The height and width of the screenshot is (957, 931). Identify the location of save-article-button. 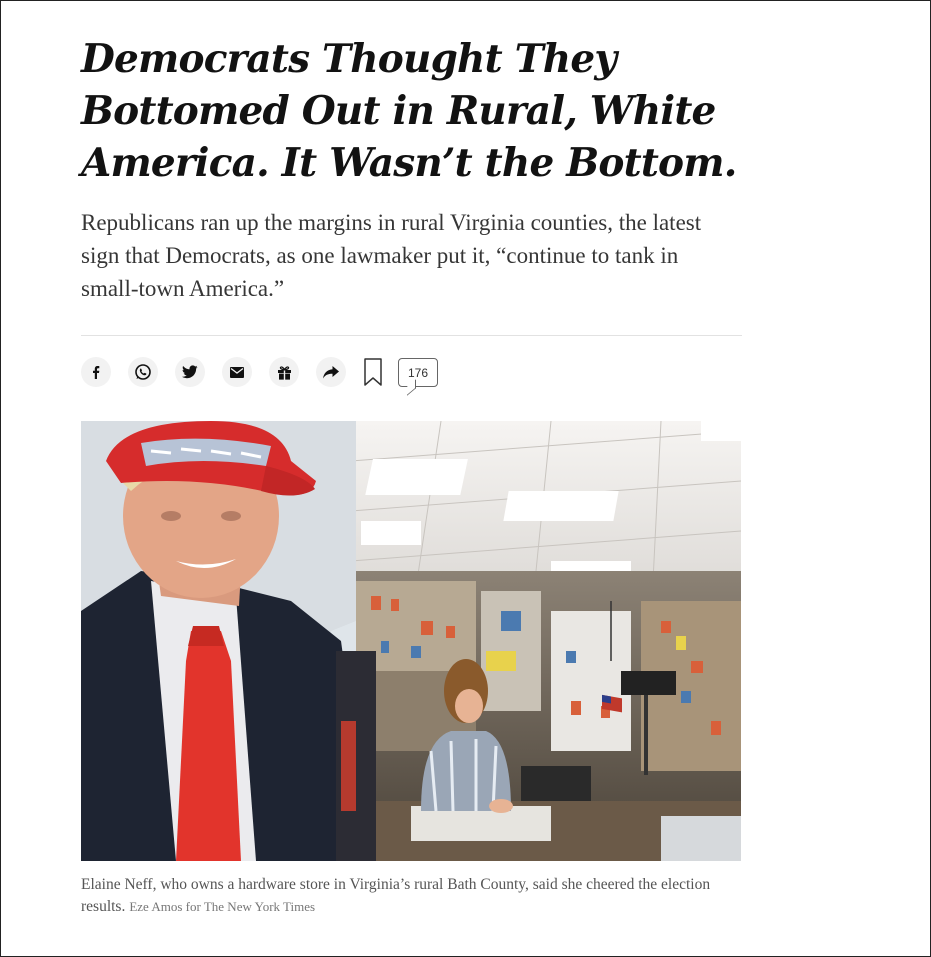
(373, 375).